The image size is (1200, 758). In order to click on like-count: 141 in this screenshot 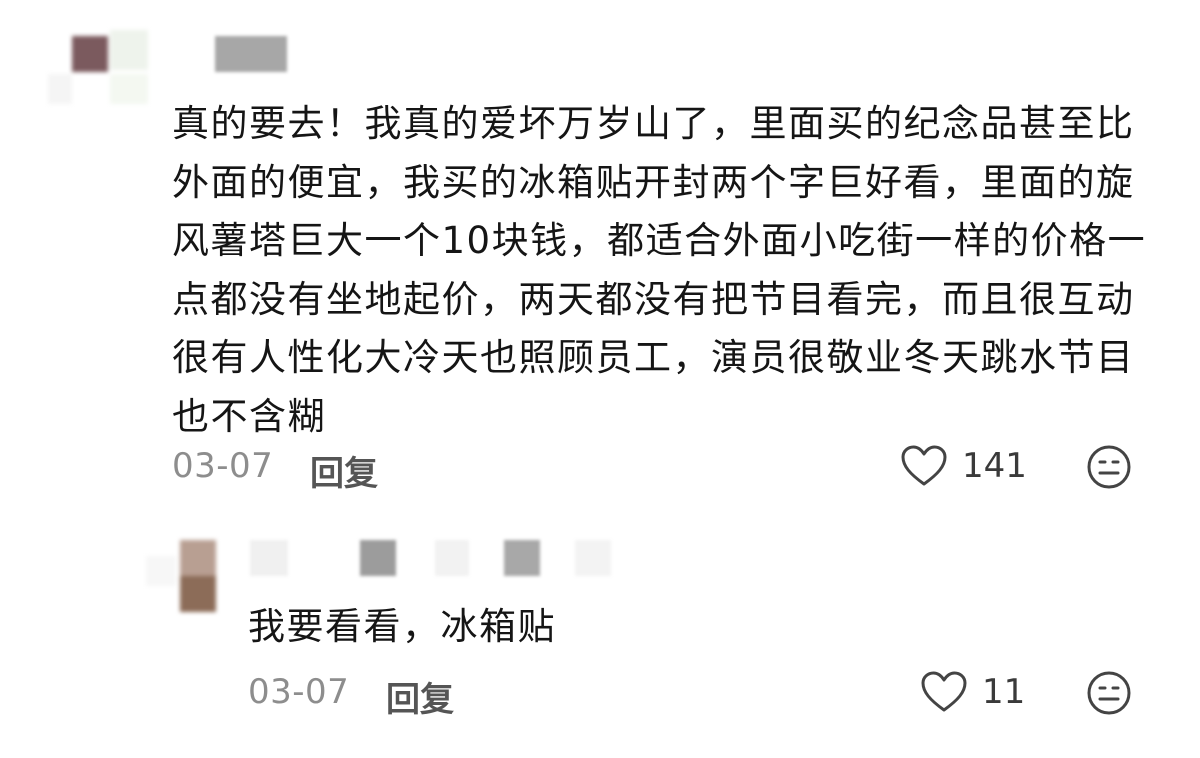, I will do `click(994, 466)`.